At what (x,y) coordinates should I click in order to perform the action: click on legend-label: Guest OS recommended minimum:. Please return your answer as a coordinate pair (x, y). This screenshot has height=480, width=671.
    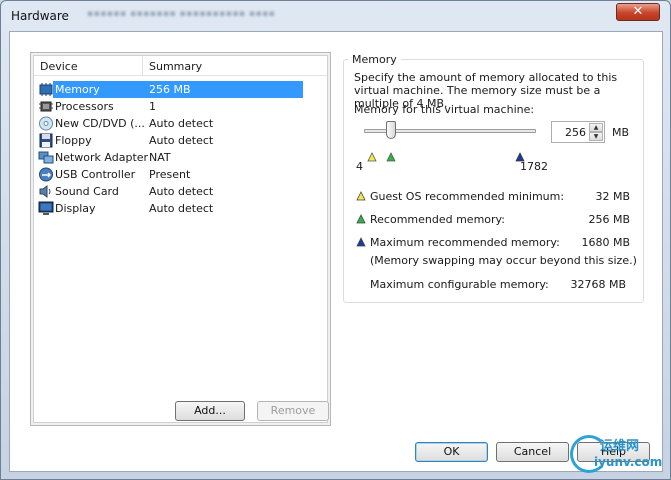
    Looking at the image, I should click on (467, 196).